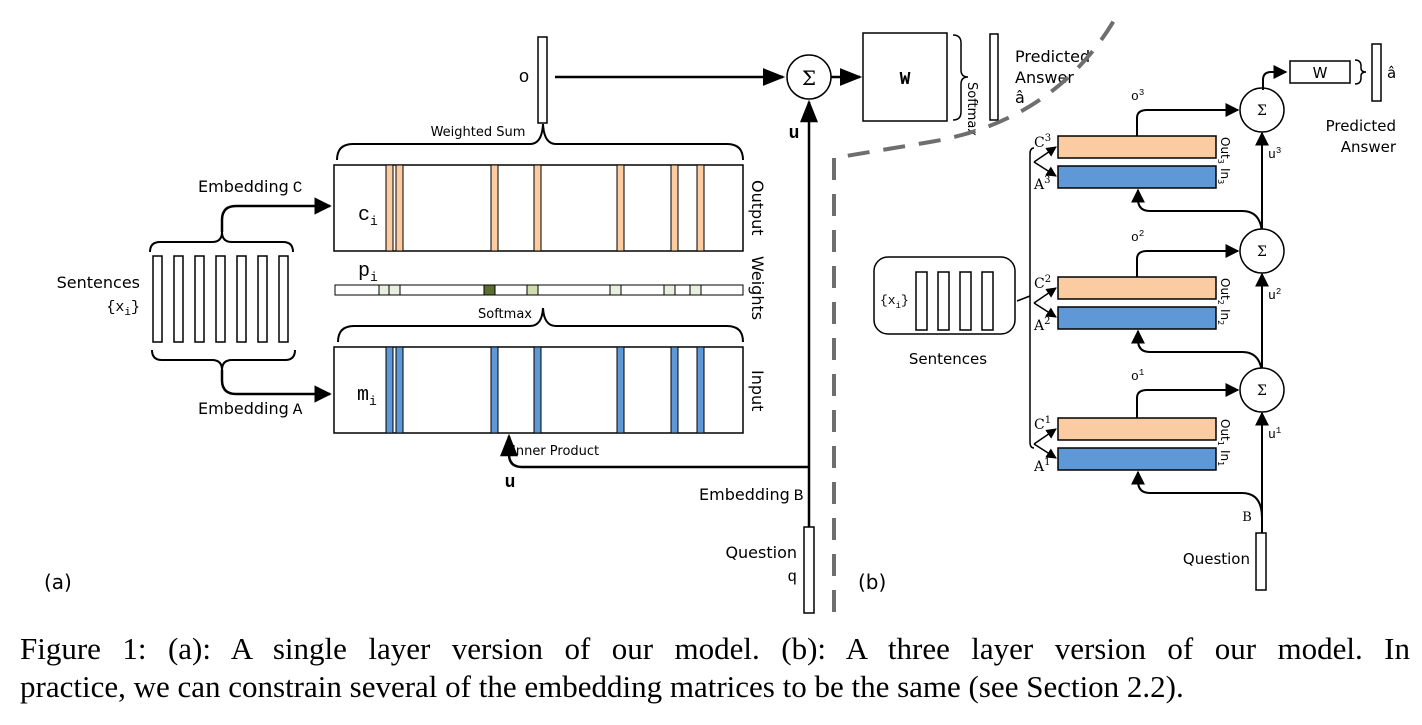 Image resolution: width=1422 pixels, height=725 pixels. I want to click on predicted-answer-b-line2: Answer, so click(1369, 147).